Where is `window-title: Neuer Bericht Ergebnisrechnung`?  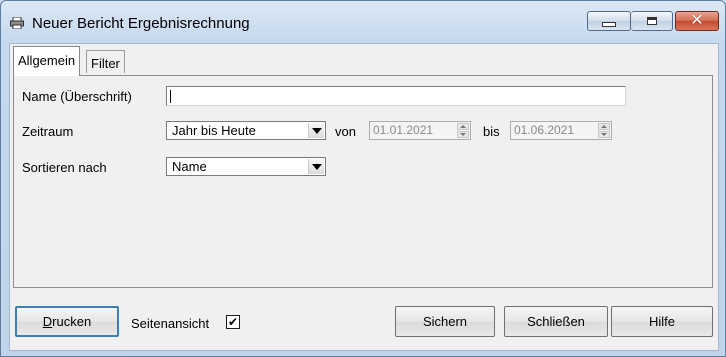
window-title: Neuer Bericht Ergebnisrechnung is located at coordinates (141, 23).